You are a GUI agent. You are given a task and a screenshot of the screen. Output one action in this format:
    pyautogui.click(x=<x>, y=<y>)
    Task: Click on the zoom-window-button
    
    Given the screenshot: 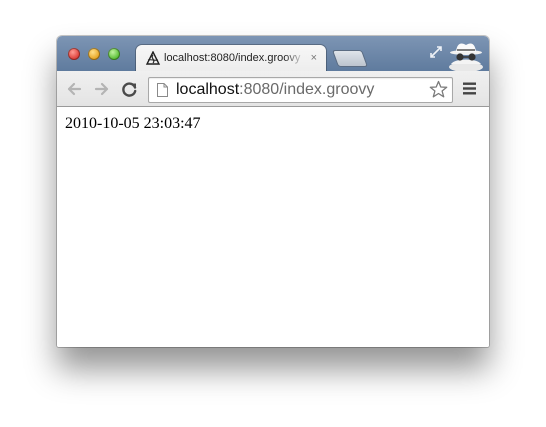 What is the action you would take?
    pyautogui.click(x=114, y=54)
    